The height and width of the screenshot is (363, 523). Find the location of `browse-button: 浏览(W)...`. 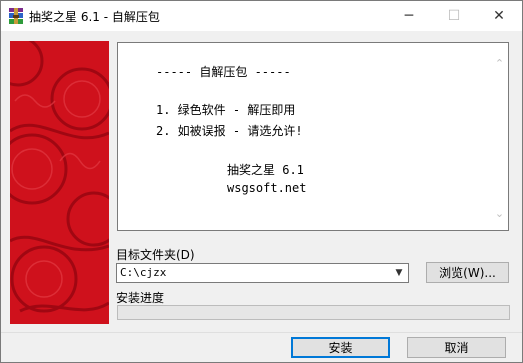

browse-button: 浏览(W)... is located at coordinates (467, 272).